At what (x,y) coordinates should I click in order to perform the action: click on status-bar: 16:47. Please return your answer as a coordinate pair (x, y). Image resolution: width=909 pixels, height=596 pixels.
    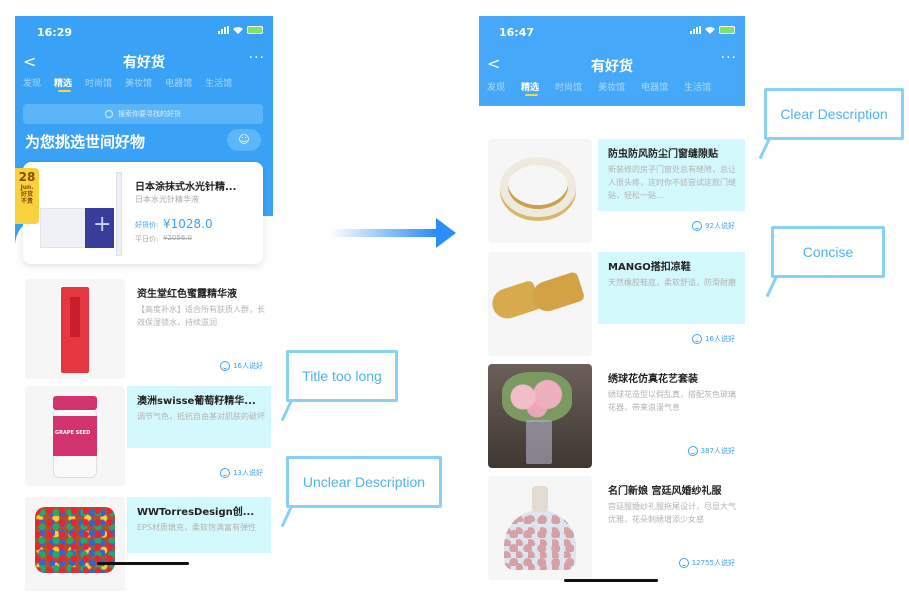
    Looking at the image, I should click on (612, 31).